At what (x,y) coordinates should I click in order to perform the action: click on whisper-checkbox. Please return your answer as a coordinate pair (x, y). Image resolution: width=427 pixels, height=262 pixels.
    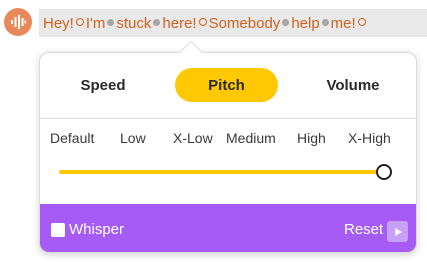
    Looking at the image, I should click on (58, 230).